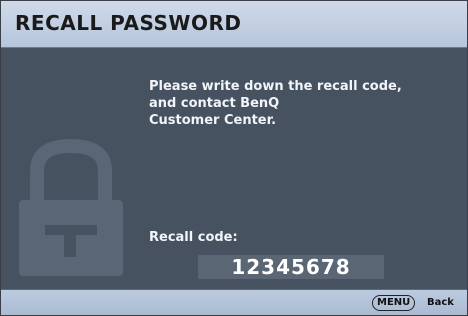  What do you see at coordinates (275, 86) in the screenshot?
I see `message-line: Please write down the recall code,` at bounding box center [275, 86].